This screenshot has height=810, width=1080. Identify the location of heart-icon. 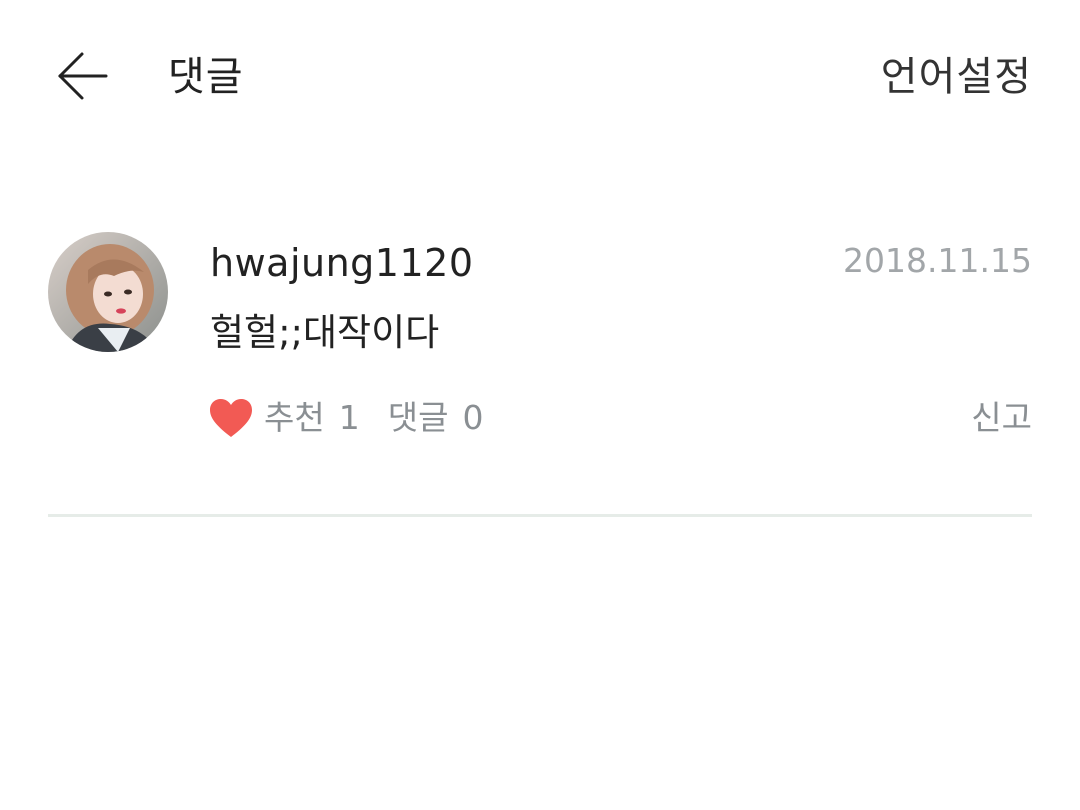
(231, 418).